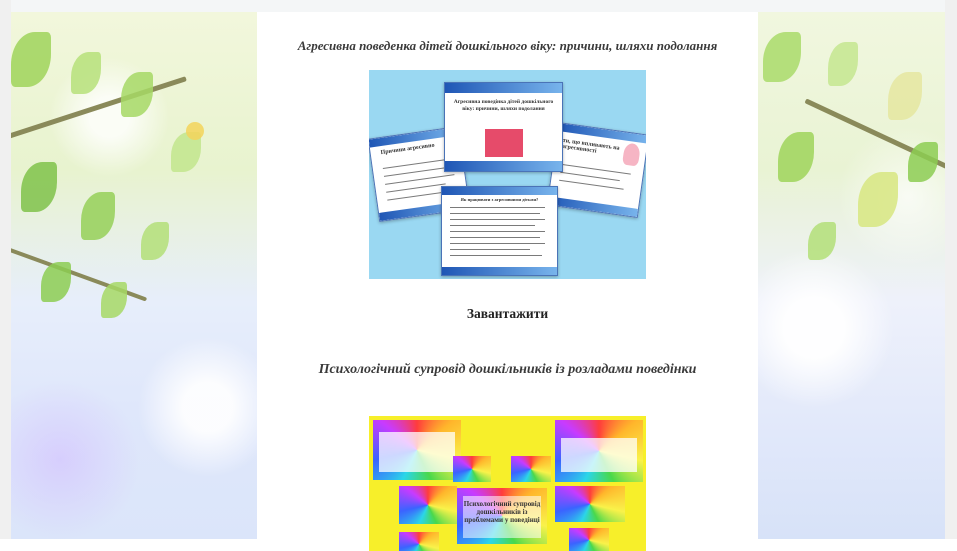 This screenshot has width=957, height=551. I want to click on child-picture, so click(631, 154).